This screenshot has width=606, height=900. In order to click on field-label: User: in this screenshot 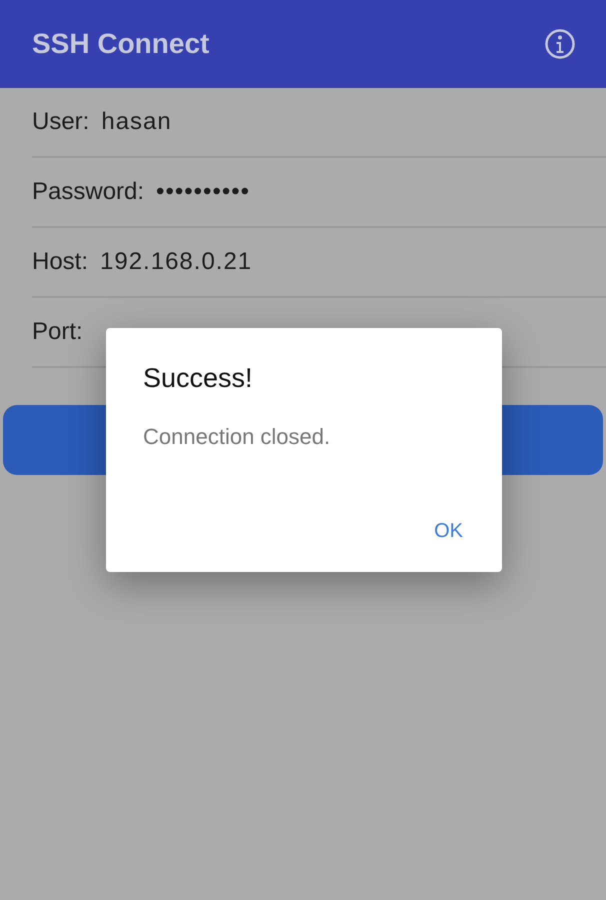, I will do `click(61, 122)`.